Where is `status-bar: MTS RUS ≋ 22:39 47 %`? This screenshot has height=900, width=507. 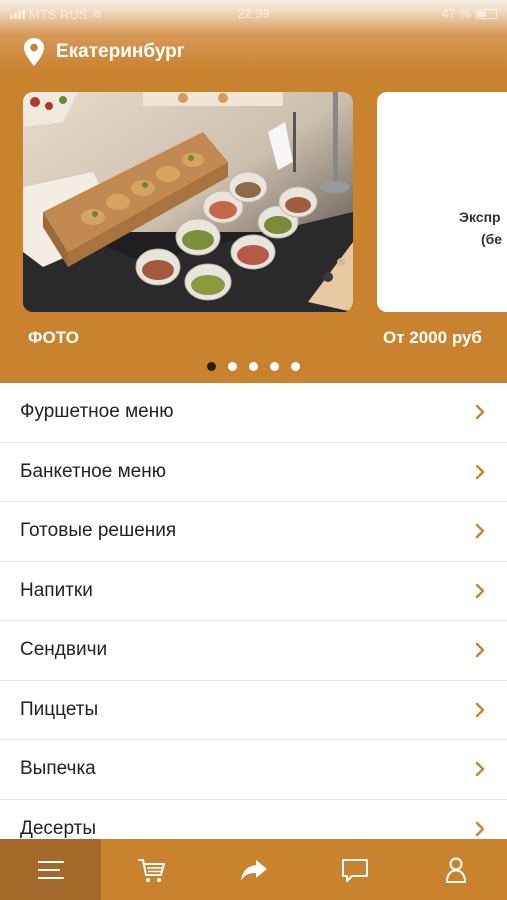
status-bar: MTS RUS ≋ 22:39 47 % is located at coordinates (253, 14).